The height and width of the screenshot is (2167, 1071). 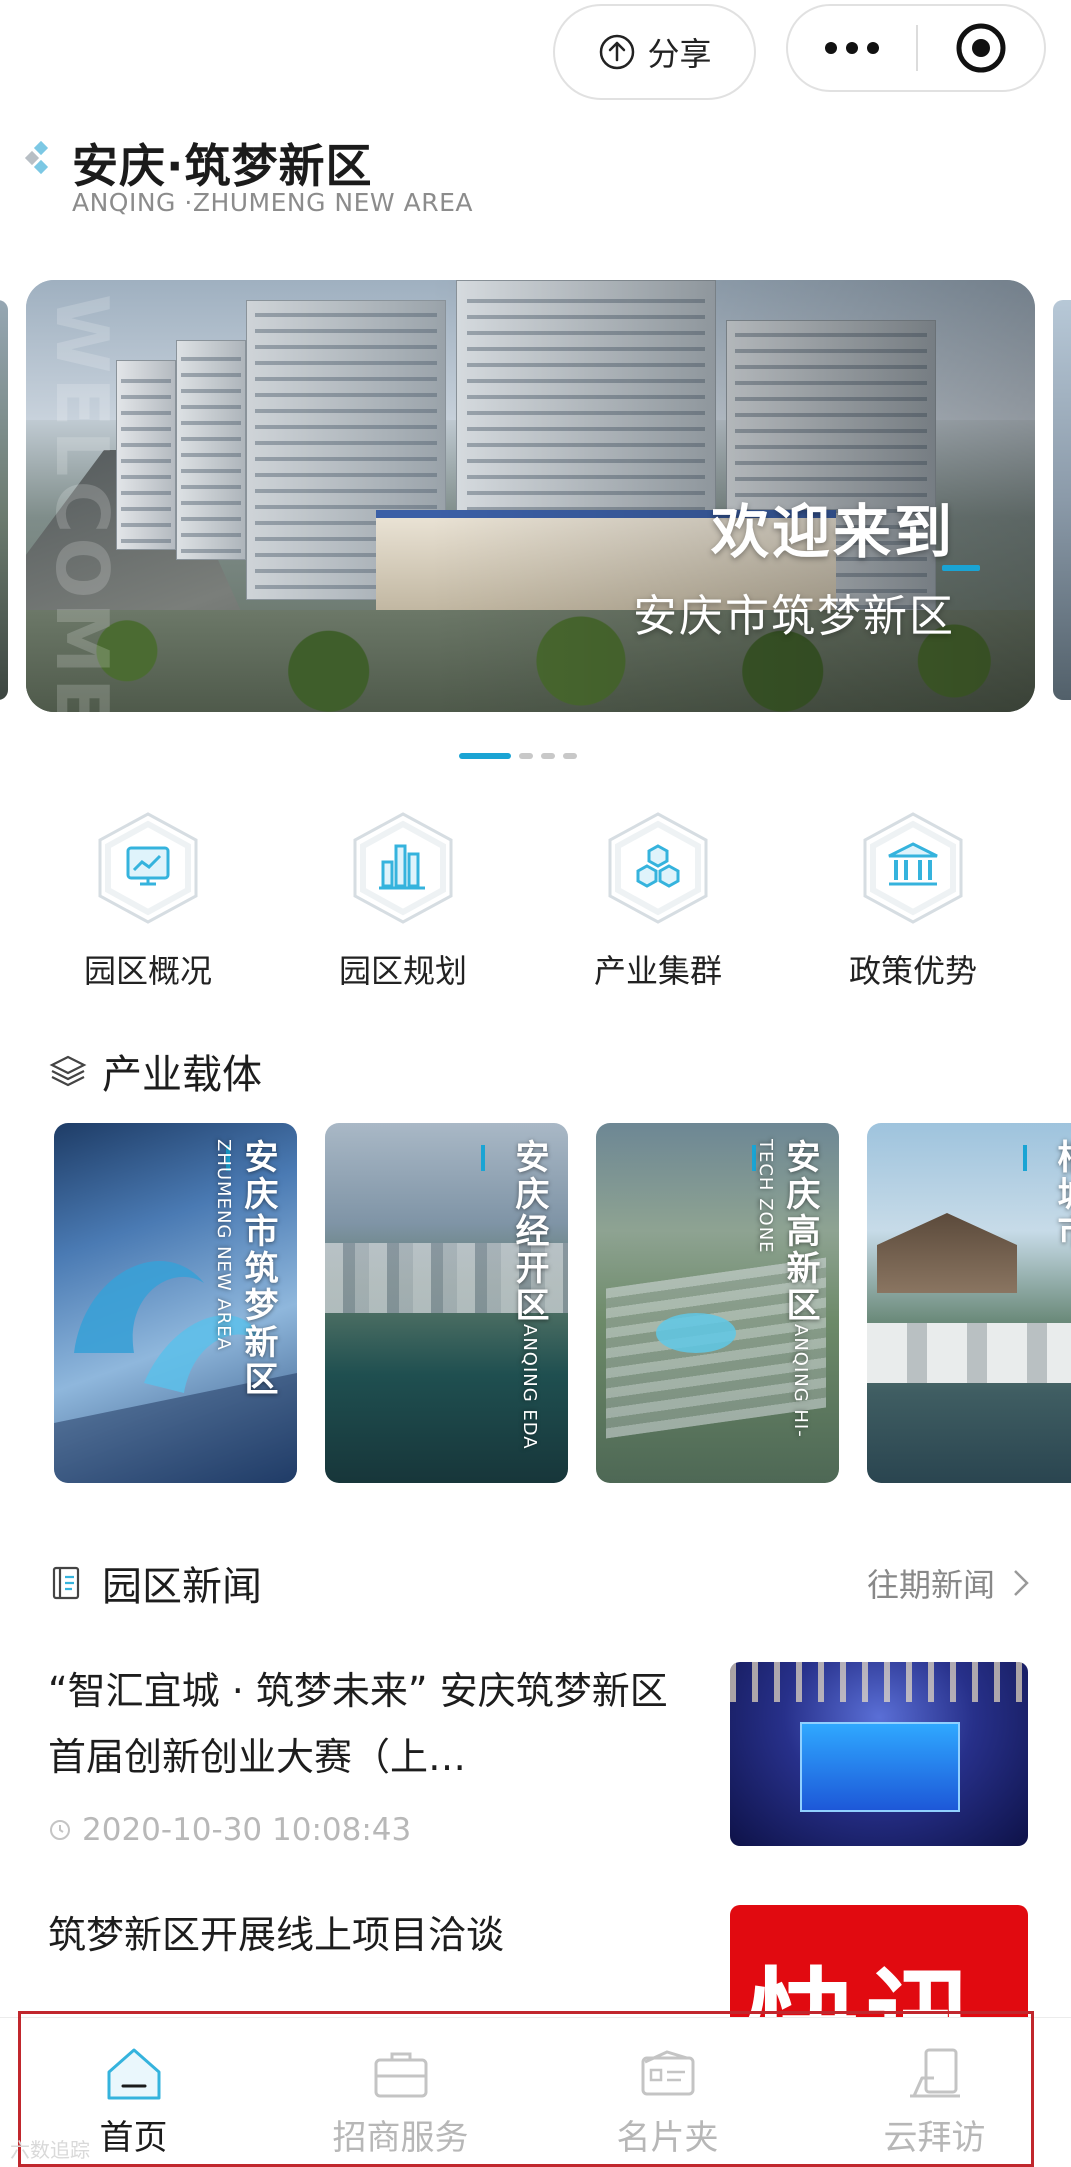 I want to click on home-icon, so click(x=134, y=2074).